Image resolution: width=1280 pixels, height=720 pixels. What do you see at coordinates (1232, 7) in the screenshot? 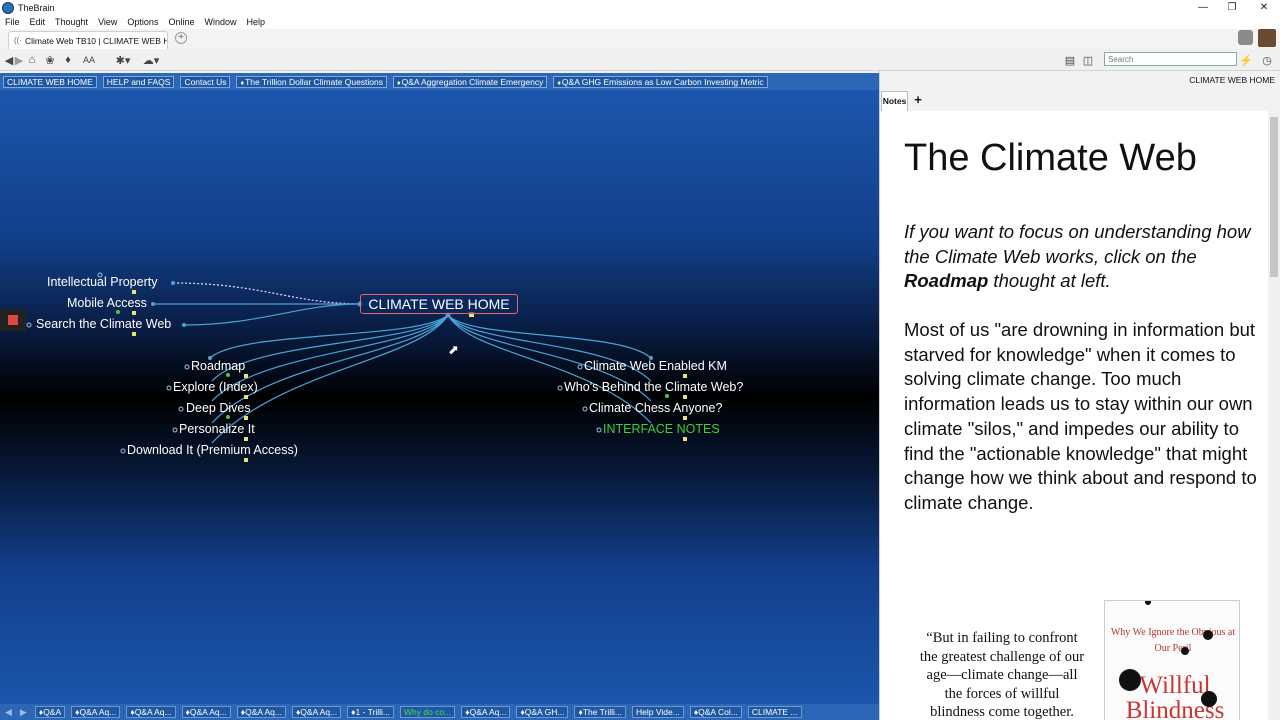
I see `restore-icon: ❐` at bounding box center [1232, 7].